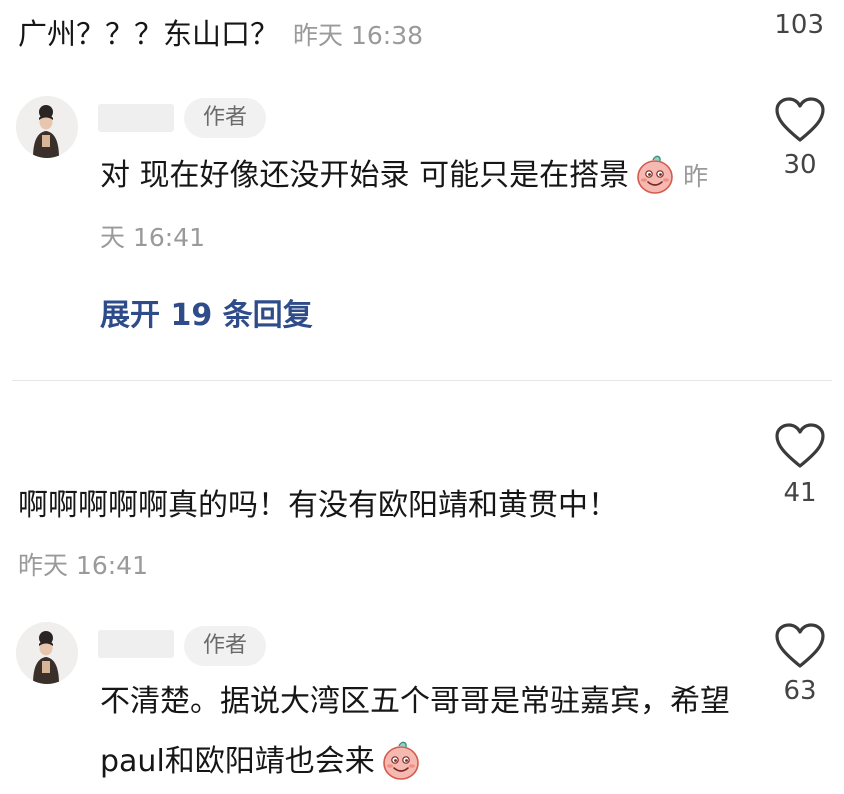 The height and width of the screenshot is (794, 844). What do you see at coordinates (83, 565) in the screenshot?
I see `comment-2-time: 昨天 16:41` at bounding box center [83, 565].